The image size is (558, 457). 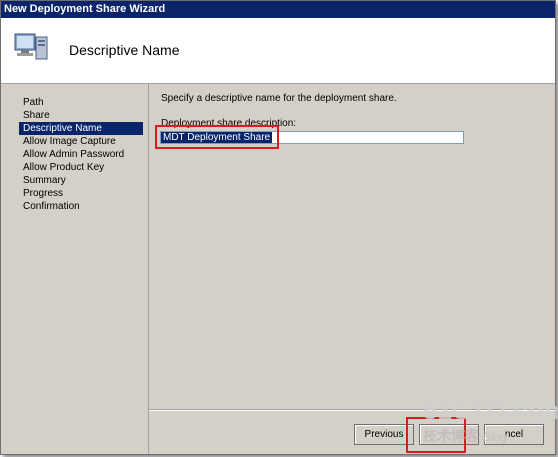 I want to click on step-allow-product-key: Allow Product Key, so click(x=64, y=167).